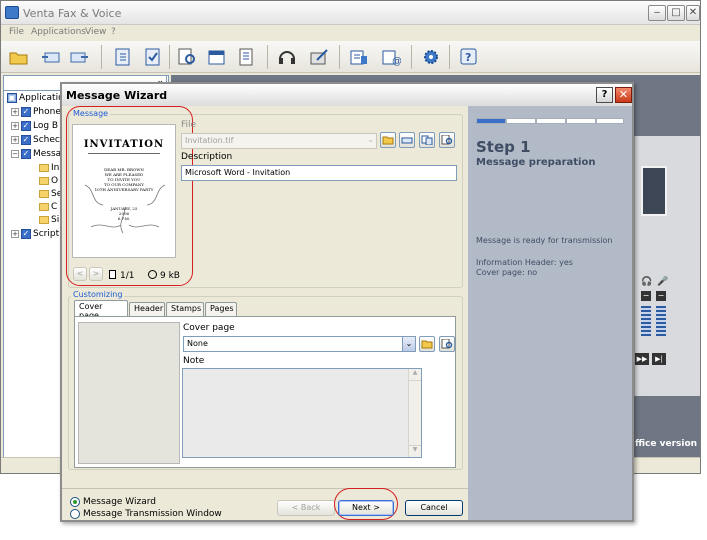 This screenshot has height=540, width=707. I want to click on send-queue-icon, so click(51, 57).